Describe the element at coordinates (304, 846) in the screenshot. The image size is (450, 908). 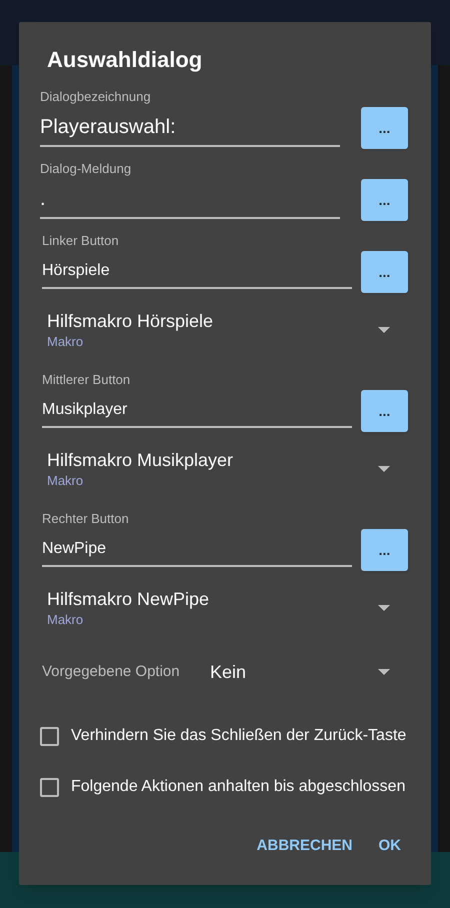
I see `cancel-button: ABBRECHEN` at that location.